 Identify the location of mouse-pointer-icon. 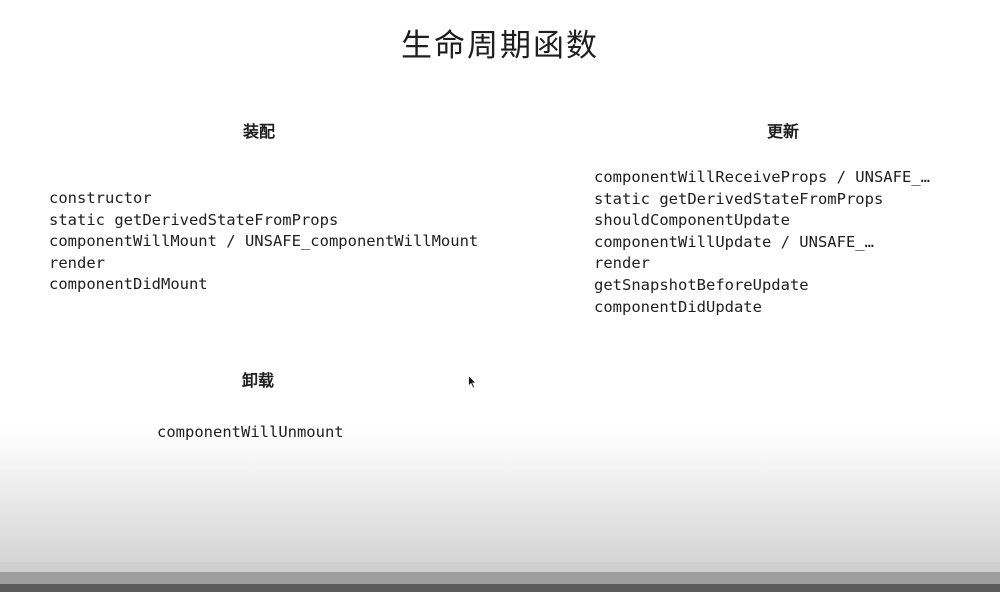
(472, 382).